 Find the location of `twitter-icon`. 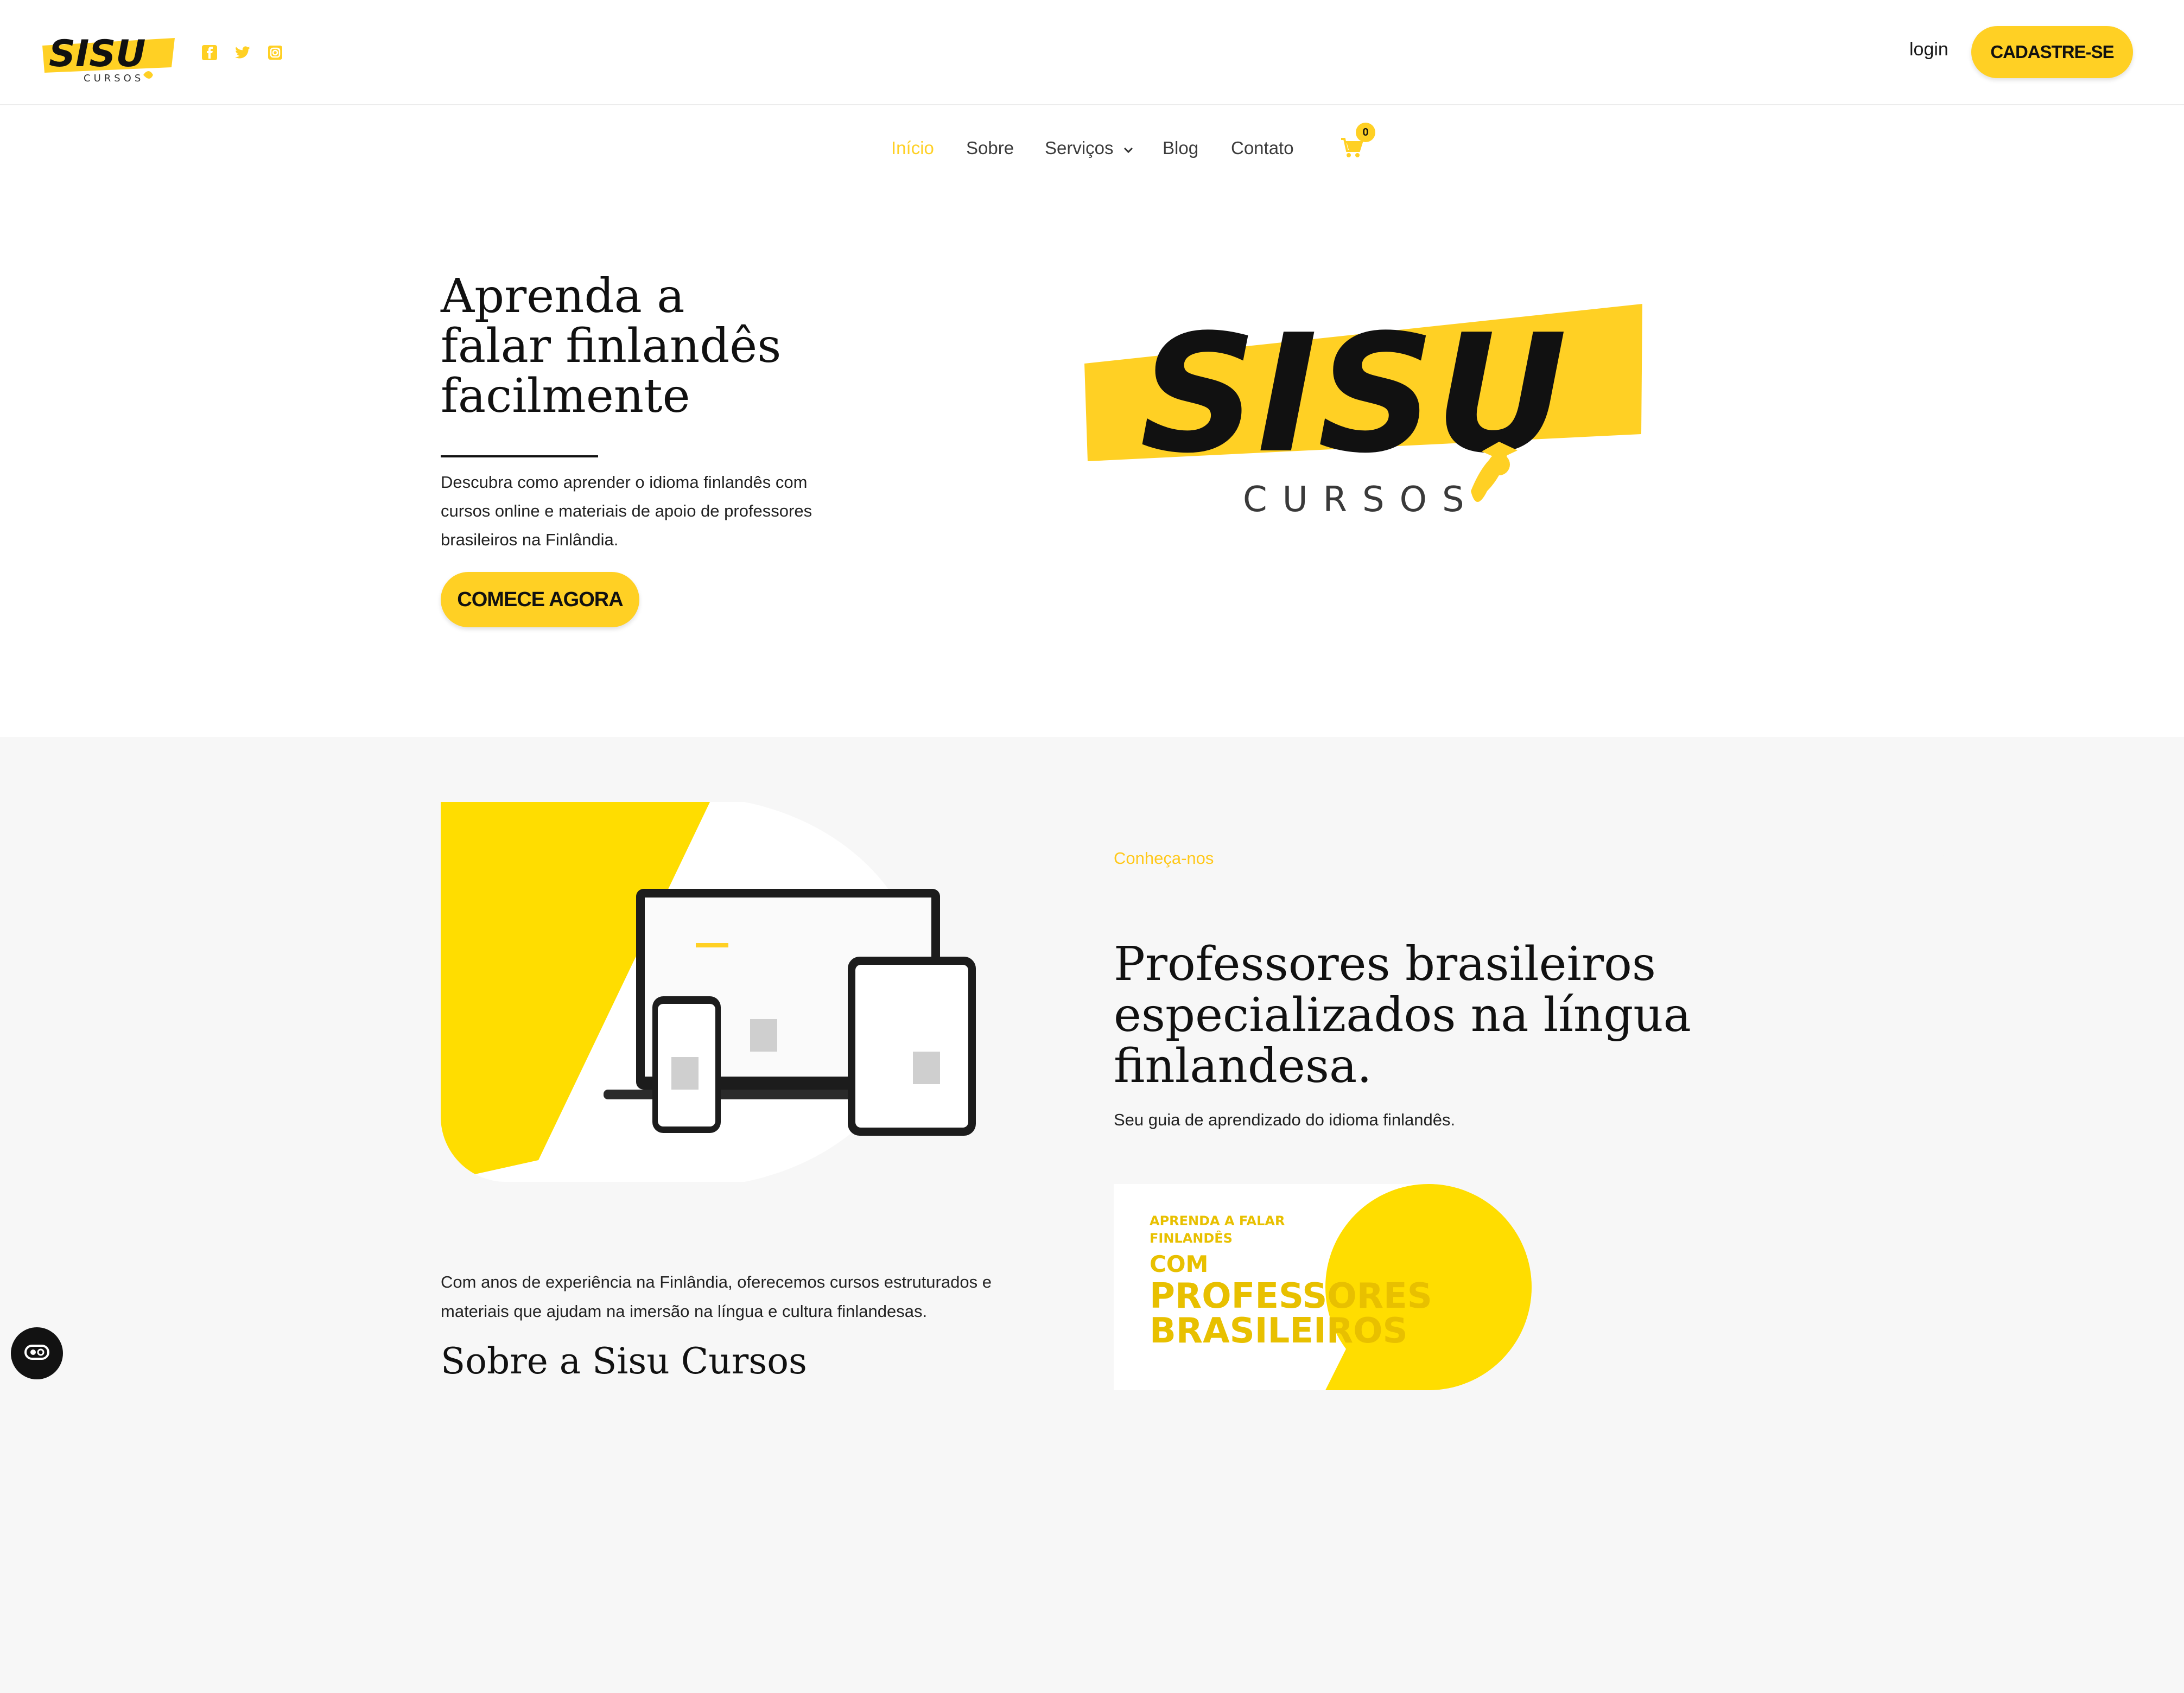

twitter-icon is located at coordinates (242, 52).